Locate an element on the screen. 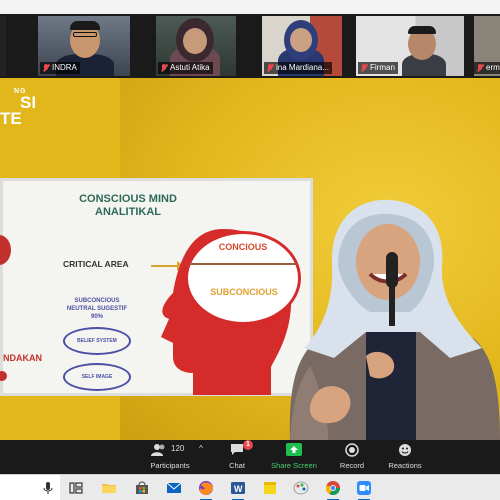  svg-text: W is located at coordinates (238, 489).